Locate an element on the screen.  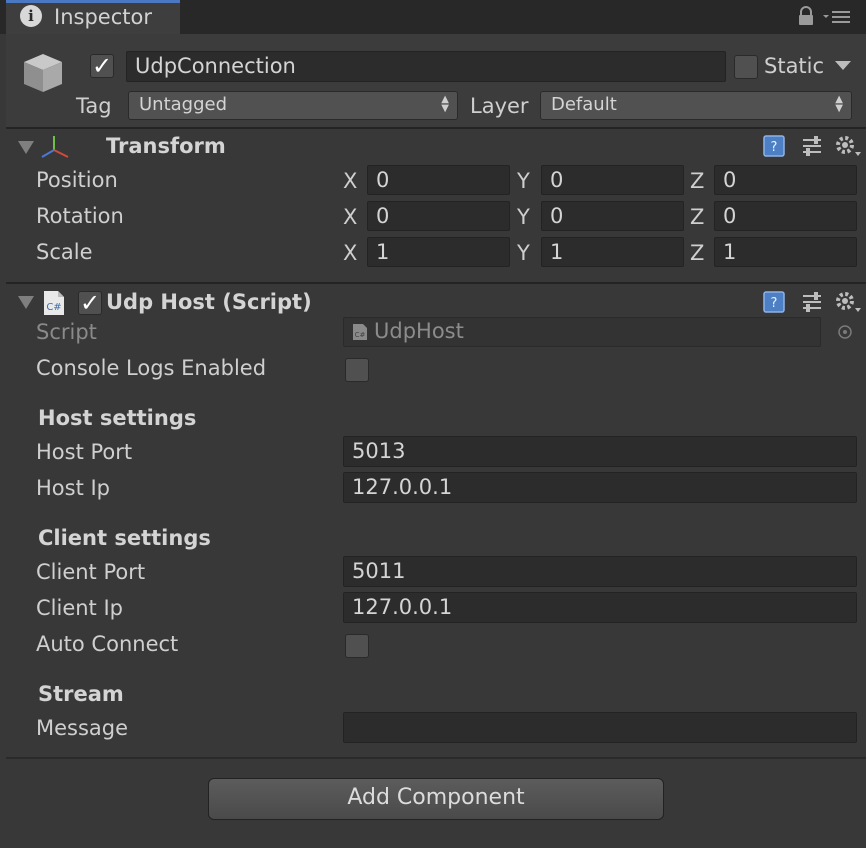
stream-header: Stream is located at coordinates (81, 694).